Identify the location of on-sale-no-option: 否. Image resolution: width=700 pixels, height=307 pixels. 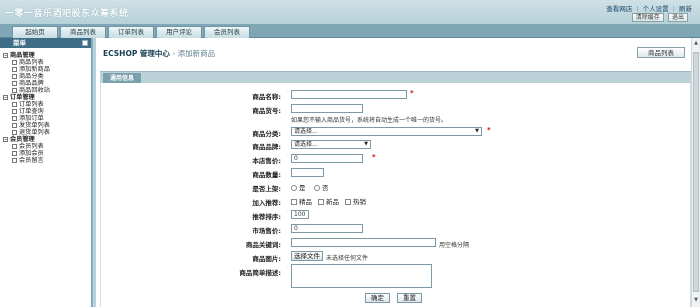
(321, 187).